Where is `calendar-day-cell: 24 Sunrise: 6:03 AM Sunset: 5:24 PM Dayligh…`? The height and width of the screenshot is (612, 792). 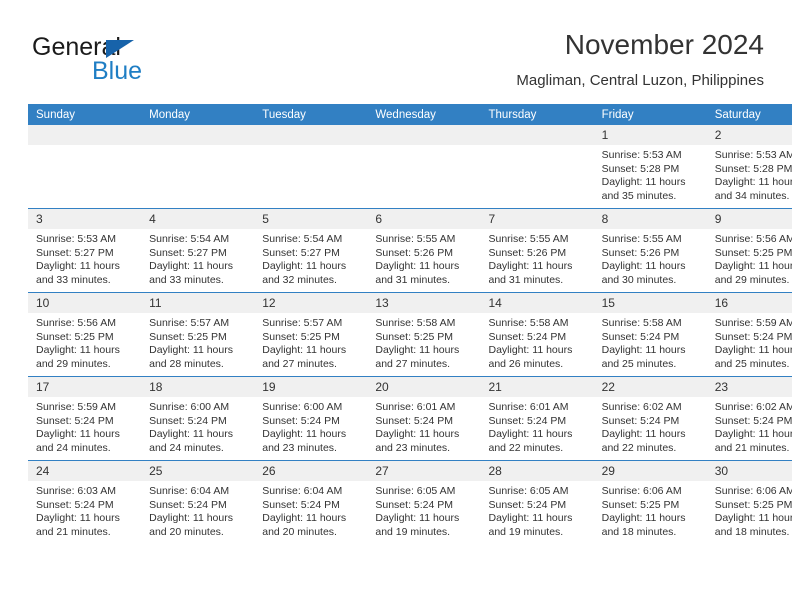 calendar-day-cell: 24 Sunrise: 6:03 AM Sunset: 5:24 PM Dayligh… is located at coordinates (85, 502).